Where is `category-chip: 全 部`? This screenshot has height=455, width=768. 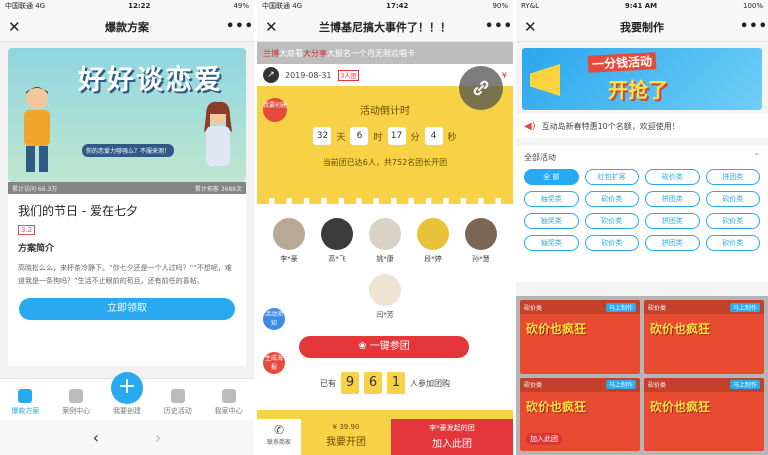 category-chip: 全 部 is located at coordinates (551, 177).